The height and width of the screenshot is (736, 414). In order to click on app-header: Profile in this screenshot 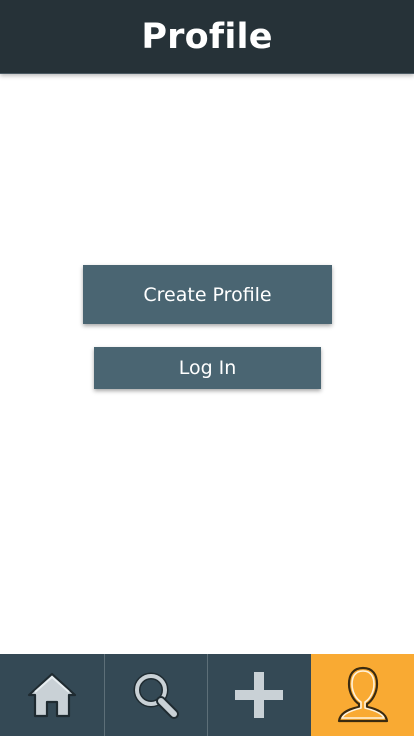, I will do `click(207, 37)`.